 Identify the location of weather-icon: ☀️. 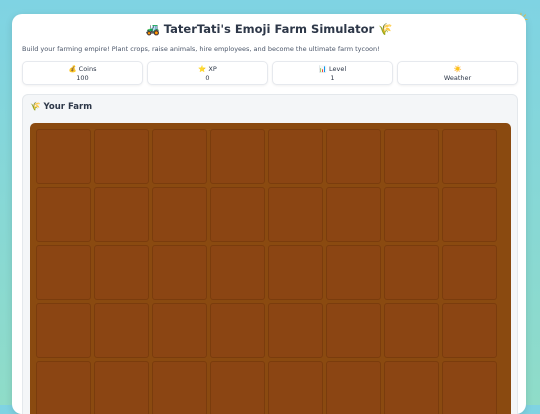
(457, 69).